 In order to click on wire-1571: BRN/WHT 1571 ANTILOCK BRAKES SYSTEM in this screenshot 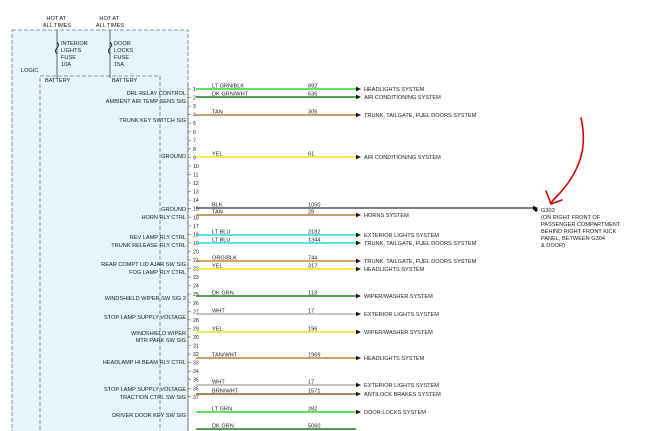, I will do `click(318, 393)`.